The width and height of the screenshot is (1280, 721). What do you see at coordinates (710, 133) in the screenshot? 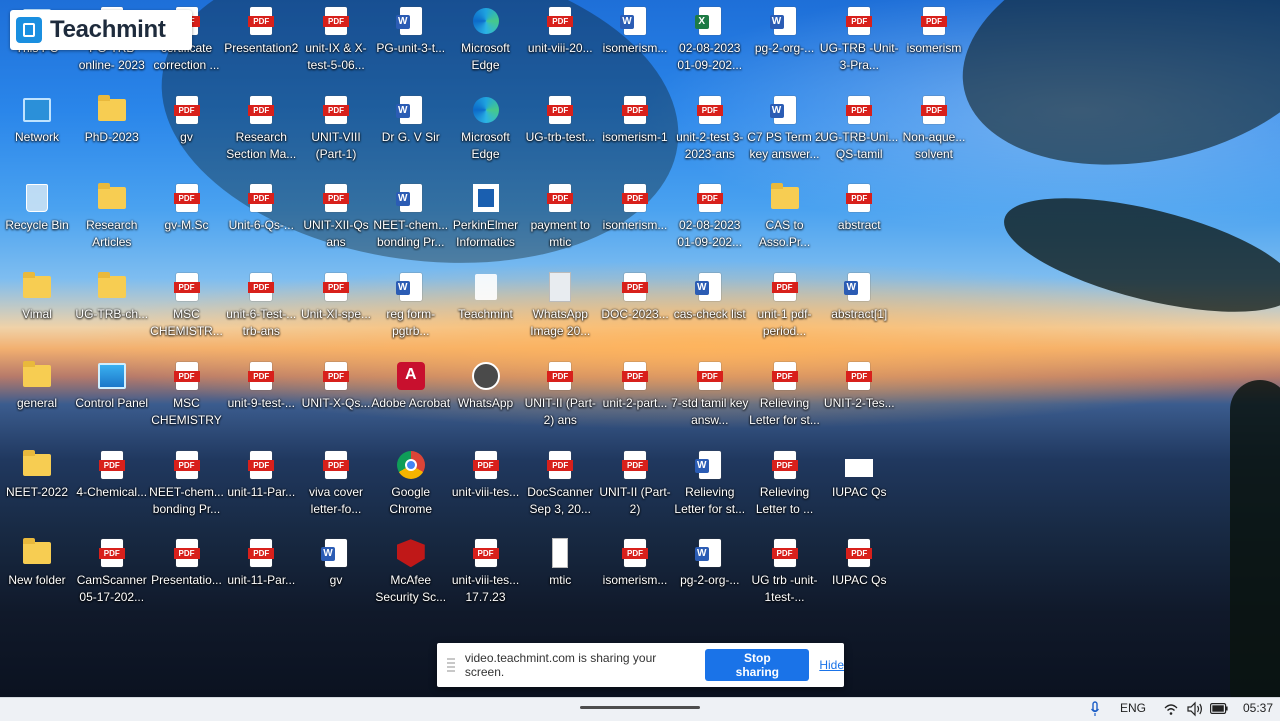
I see `desktop-icon: unit-2-test 3-2023-ans` at bounding box center [710, 133].